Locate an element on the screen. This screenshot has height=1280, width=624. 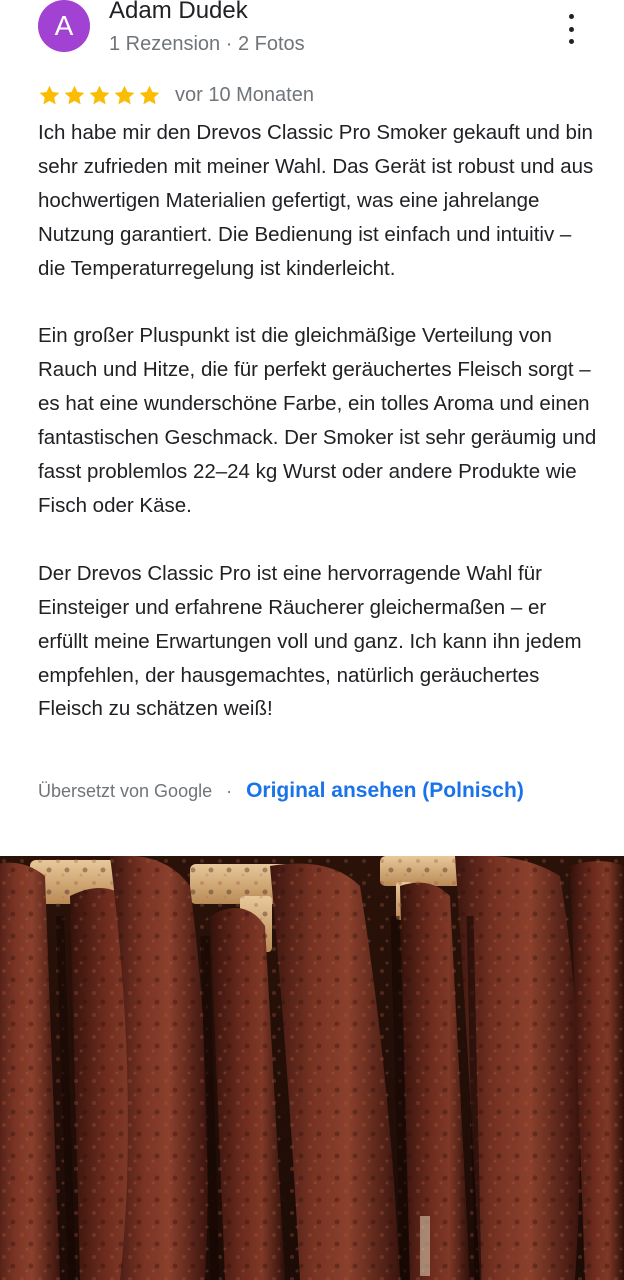
view-original-link: Original ansehen (Polnisch) is located at coordinates (385, 791).